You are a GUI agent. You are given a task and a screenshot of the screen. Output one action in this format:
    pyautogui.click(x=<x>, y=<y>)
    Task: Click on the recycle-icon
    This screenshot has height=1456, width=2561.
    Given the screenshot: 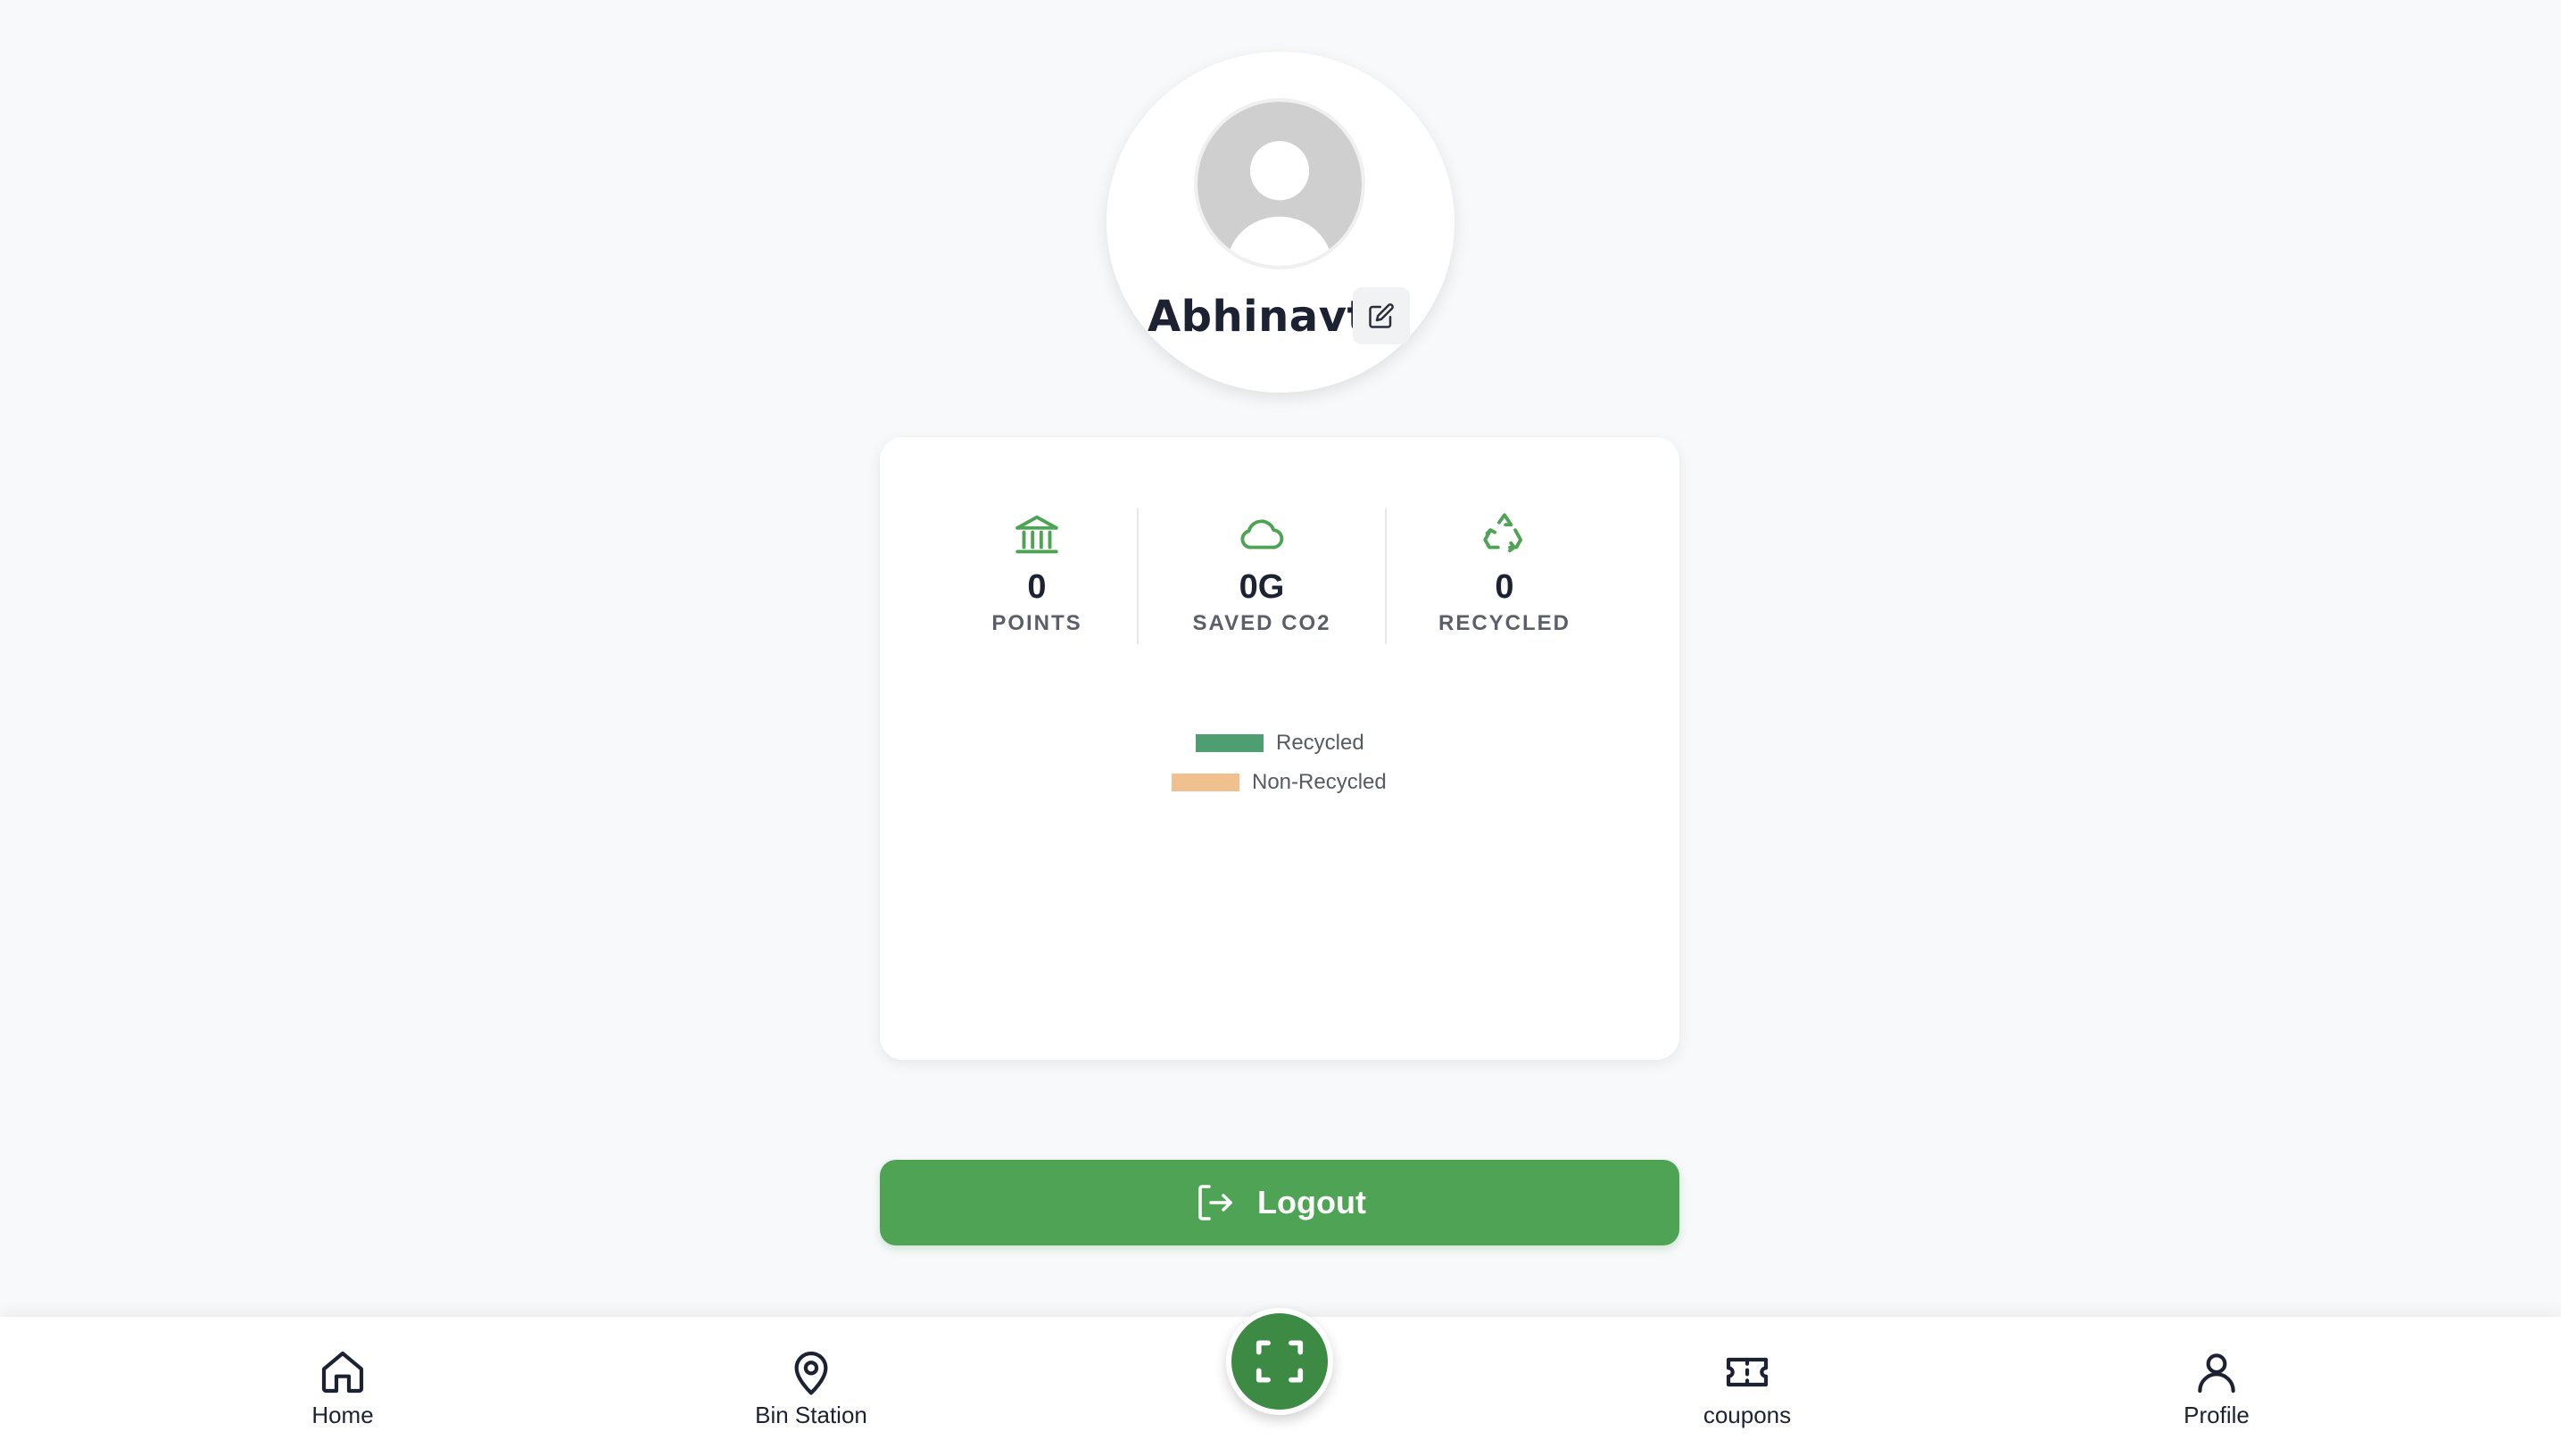 What is the action you would take?
    pyautogui.click(x=1503, y=533)
    